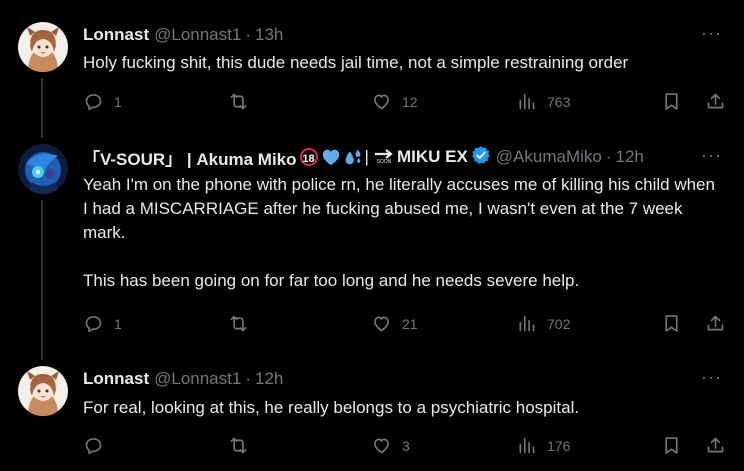  What do you see at coordinates (406, 445) in the screenshot?
I see `like-count: 3` at bounding box center [406, 445].